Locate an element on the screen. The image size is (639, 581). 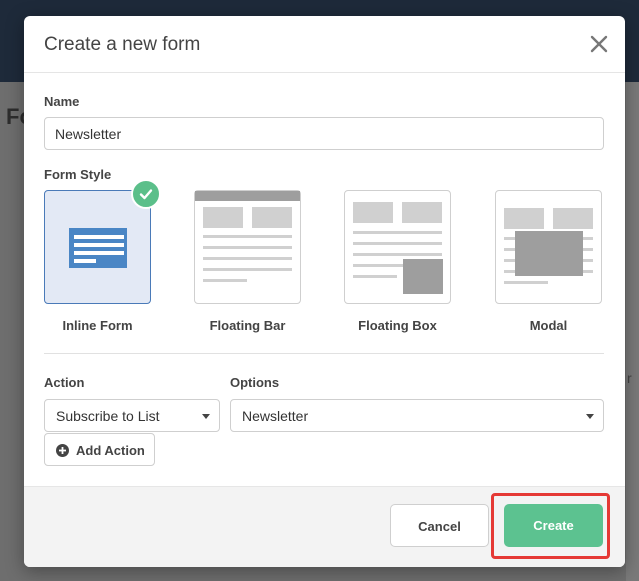
form-style-inline-card is located at coordinates (97, 247).